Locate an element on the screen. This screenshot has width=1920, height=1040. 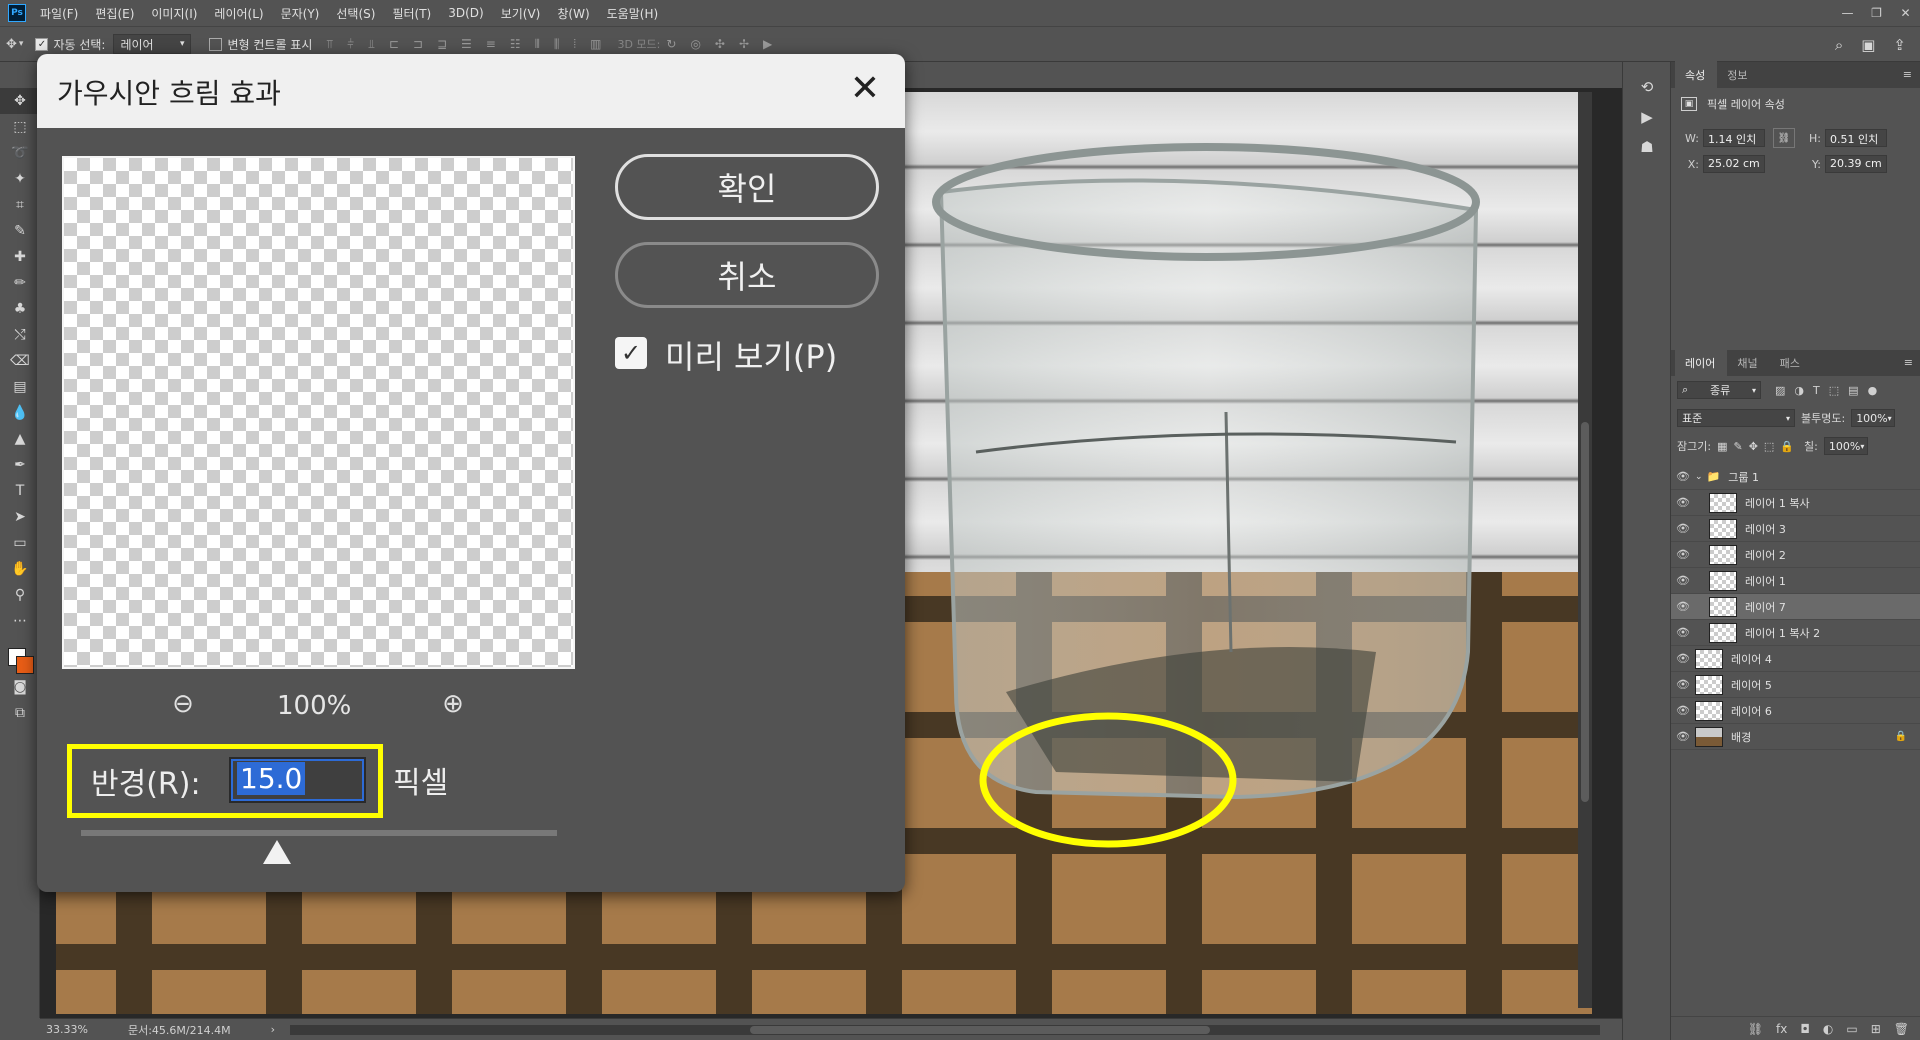
height-field: 0.51 인치 is located at coordinates (1856, 138).